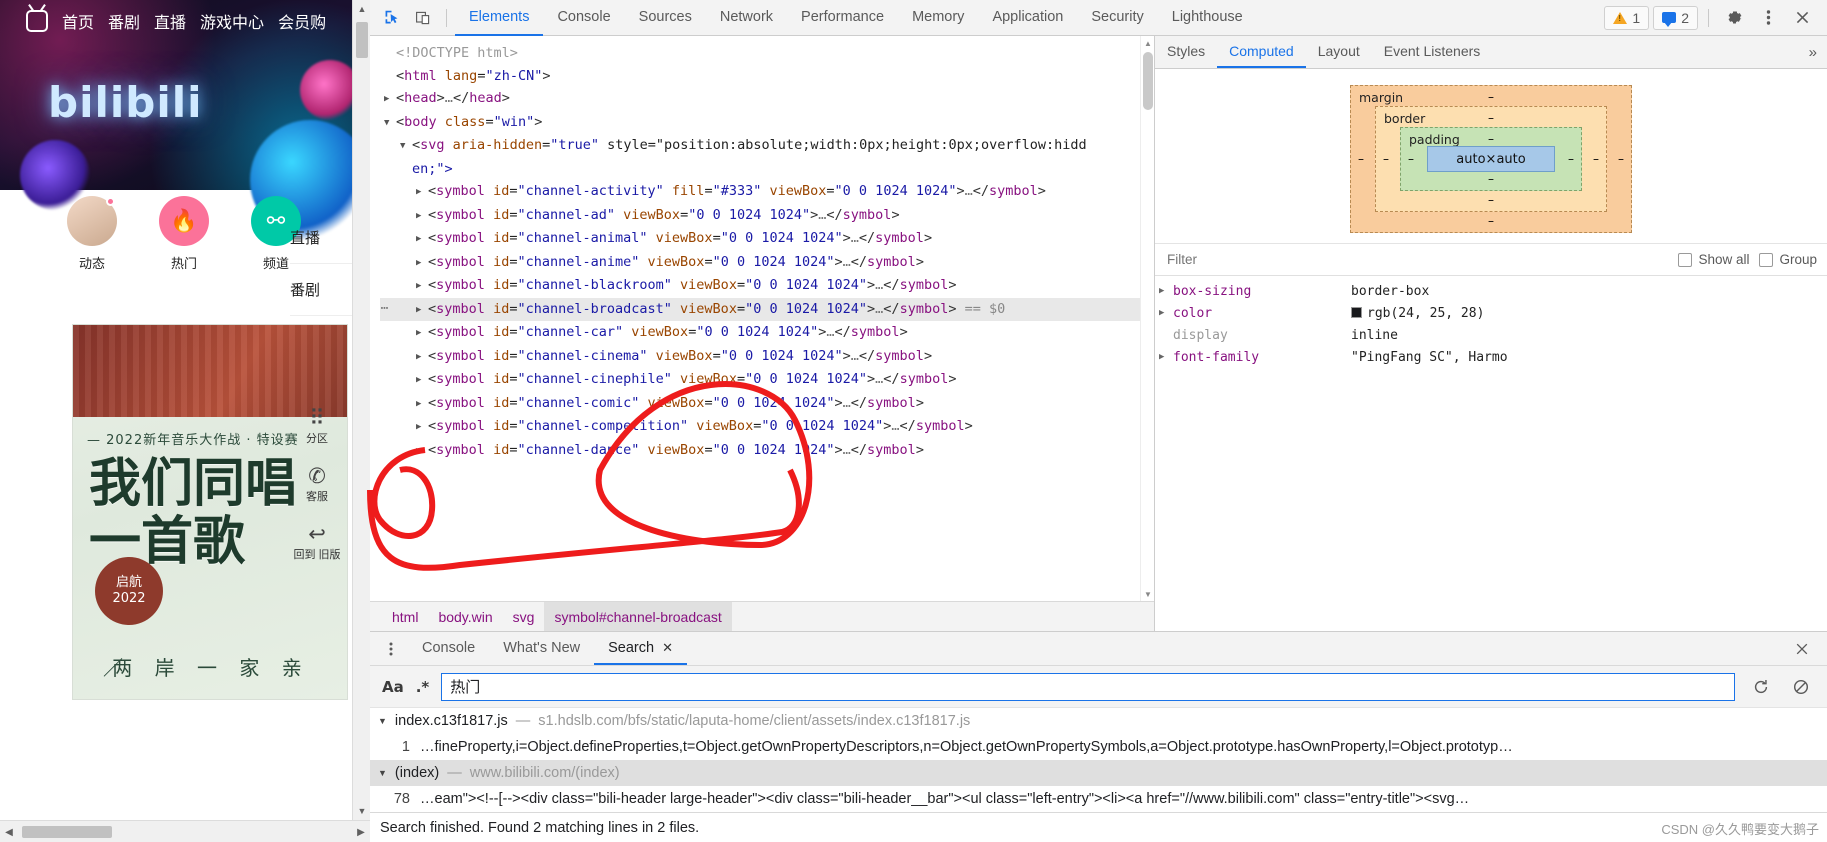 The image size is (1827, 842). I want to click on breadcrumb-item-svg: svg, so click(524, 617).